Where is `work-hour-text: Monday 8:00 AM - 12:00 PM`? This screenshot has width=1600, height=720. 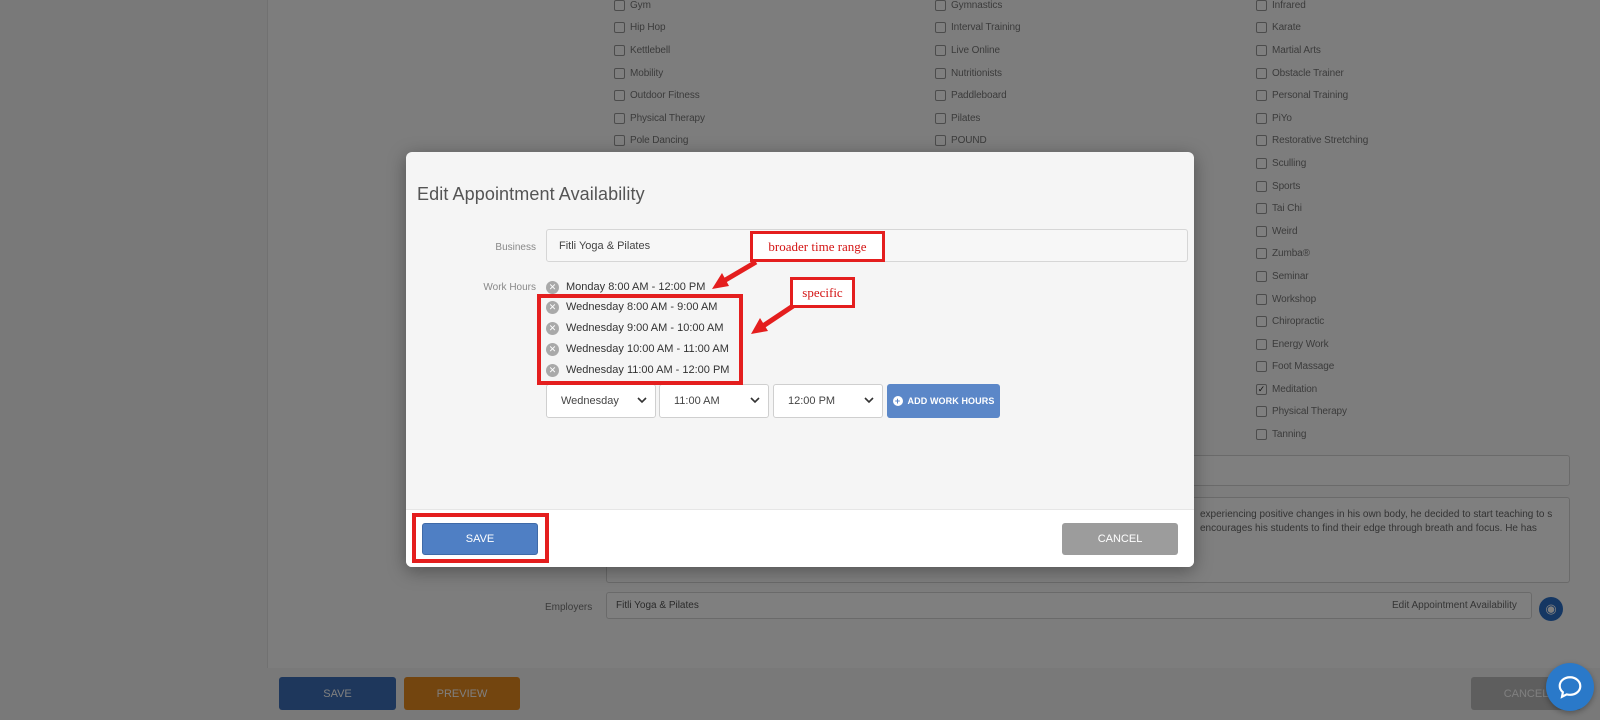
work-hour-text: Monday 8:00 AM - 12:00 PM is located at coordinates (636, 287).